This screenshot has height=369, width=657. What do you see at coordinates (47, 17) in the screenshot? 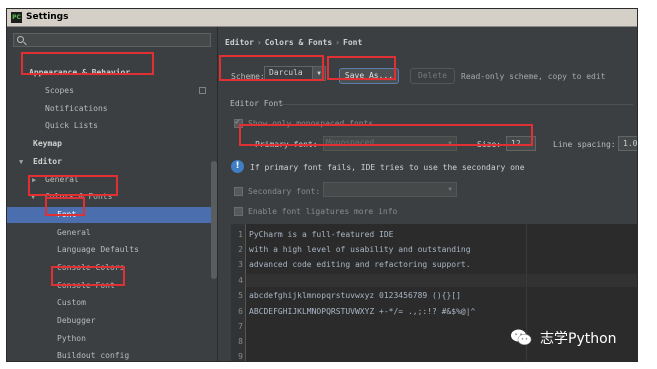
I see `window-title: Settings` at bounding box center [47, 17].